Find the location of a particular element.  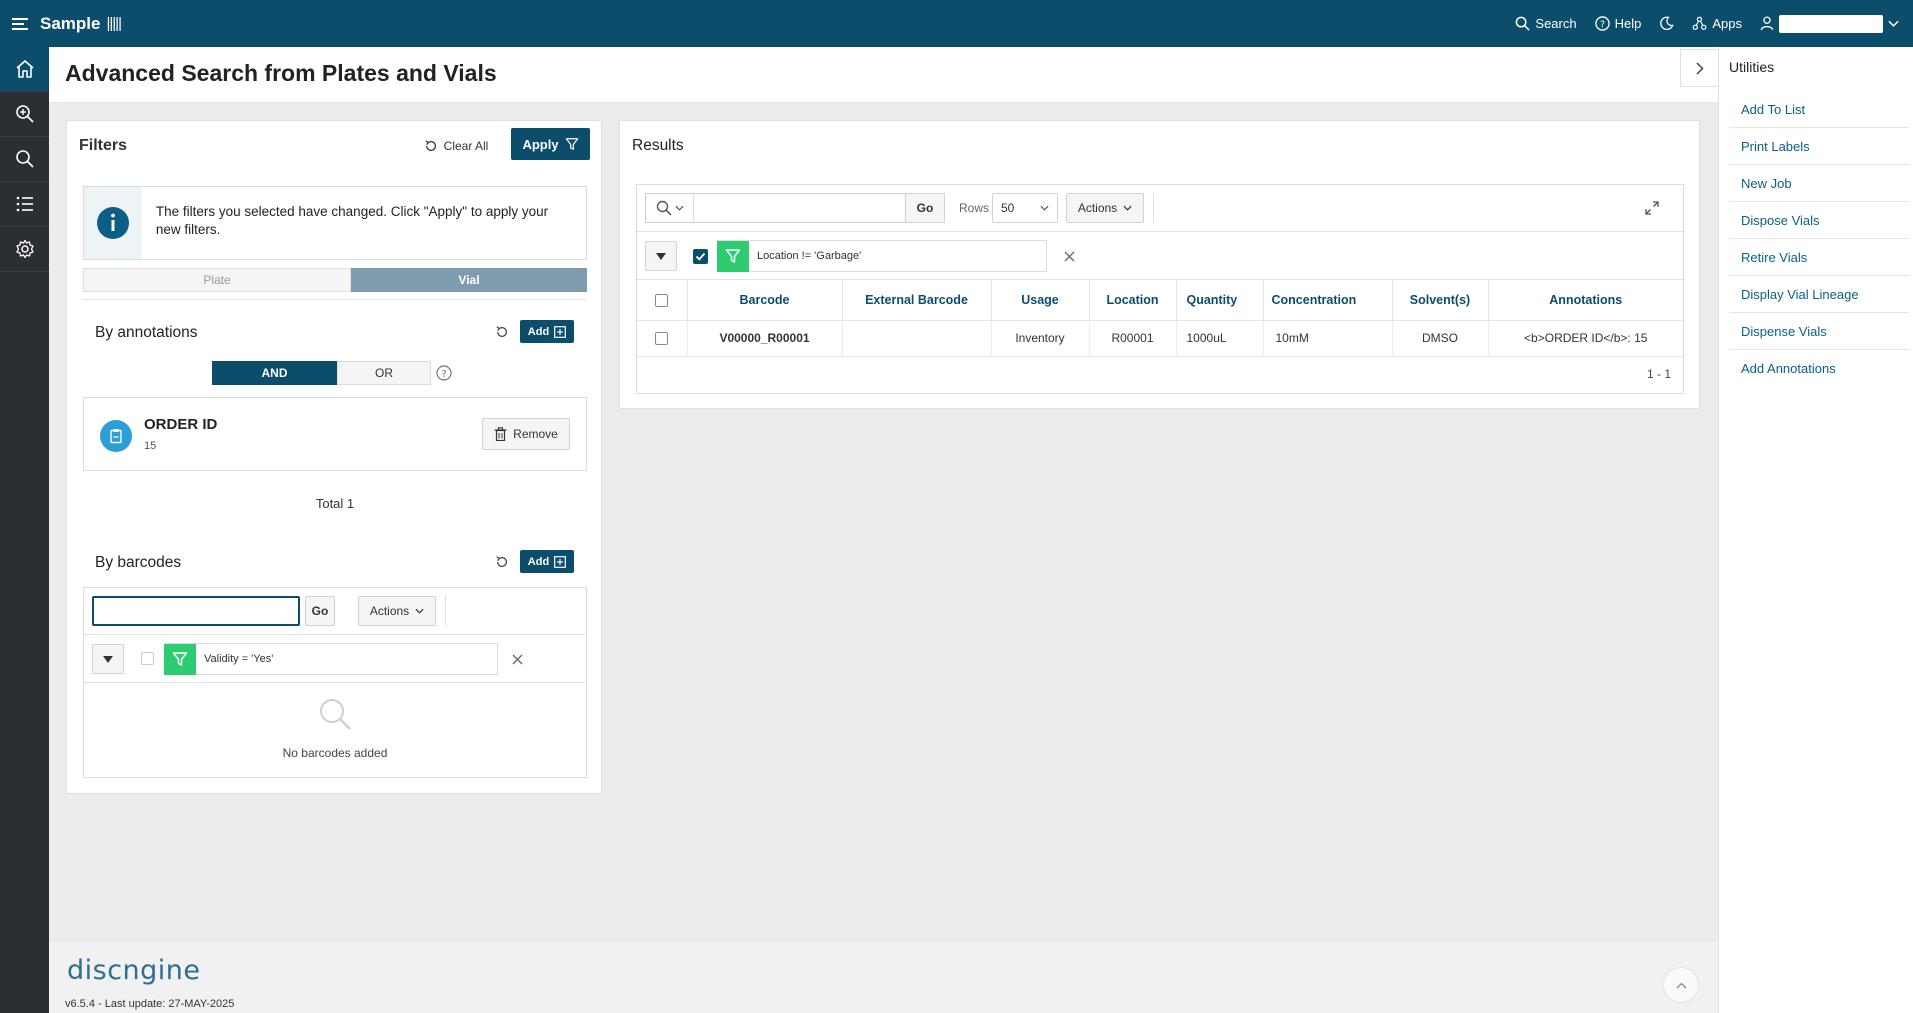

dark-mode-toggle is located at coordinates (1666, 23).